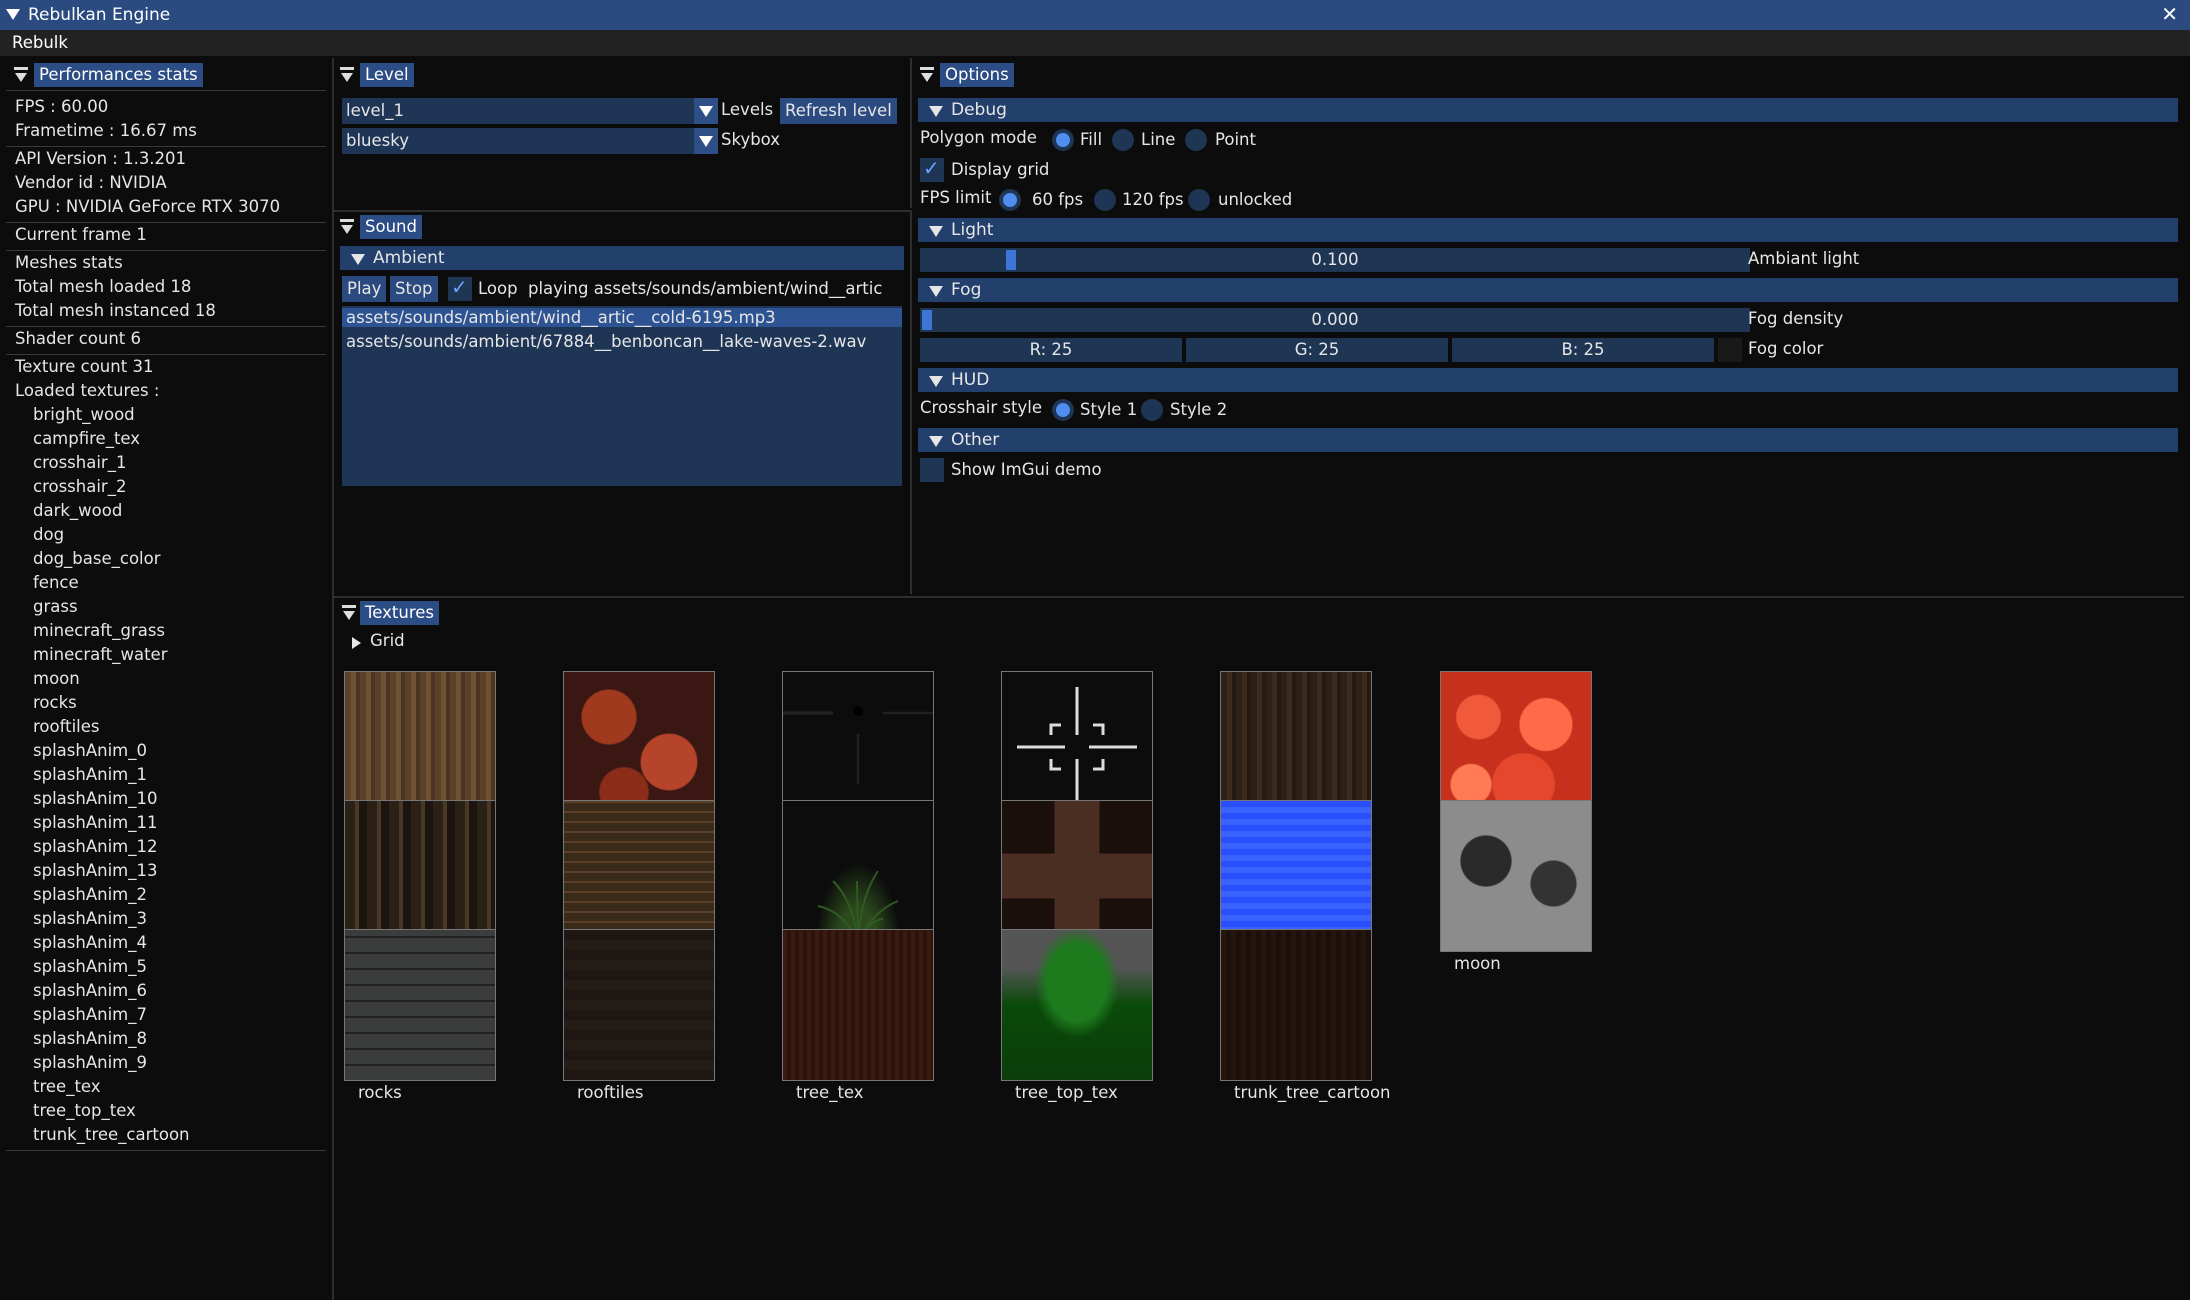  I want to click on radio-60fps, so click(1010, 200).